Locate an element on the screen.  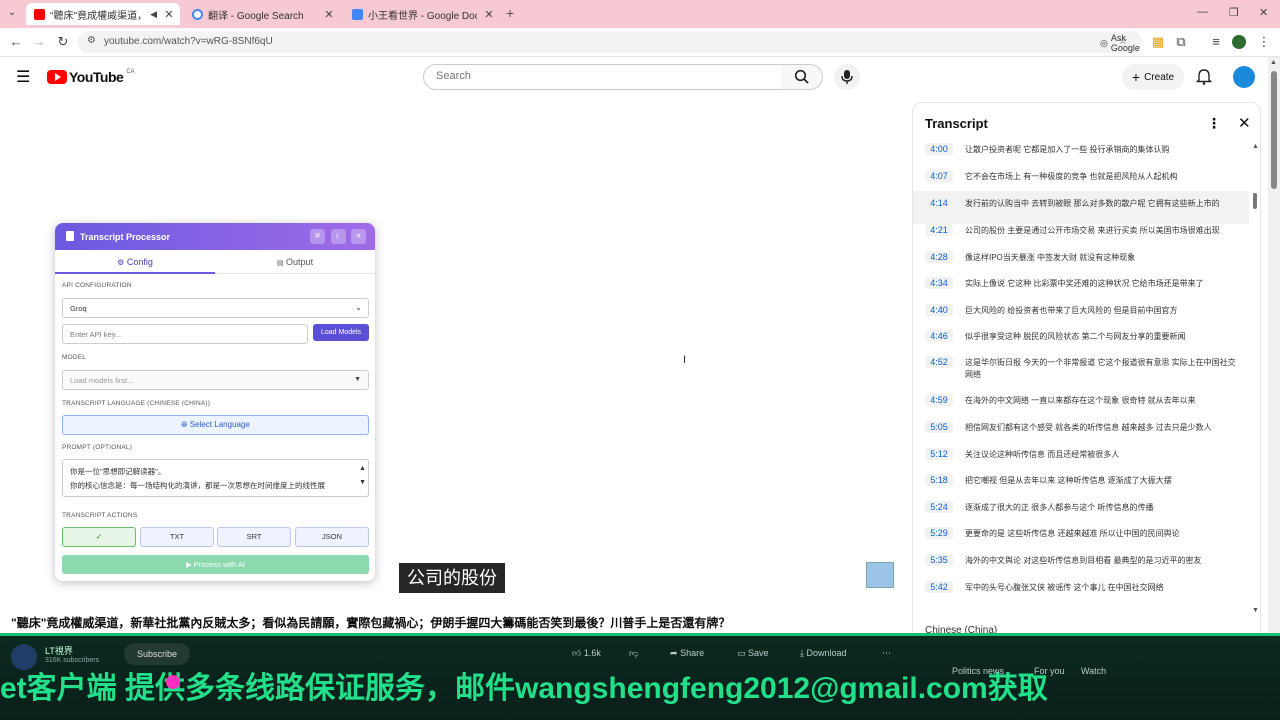
shield-icon: ⛨ is located at coordinates (317, 236).